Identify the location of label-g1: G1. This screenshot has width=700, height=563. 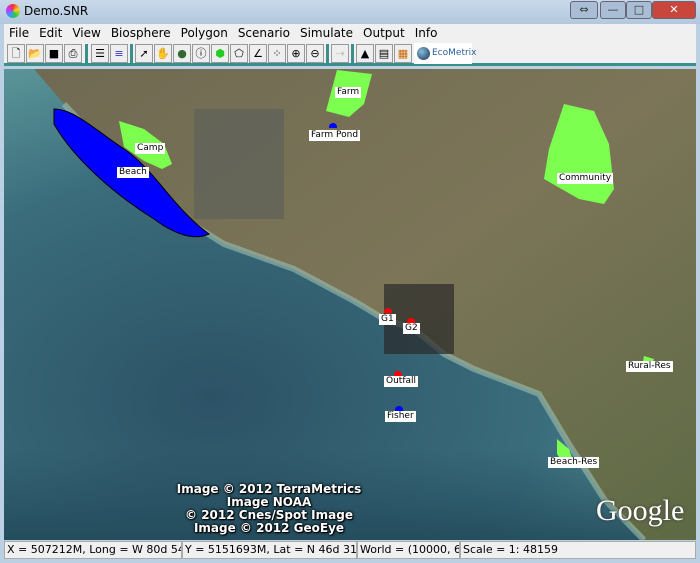
(387, 319).